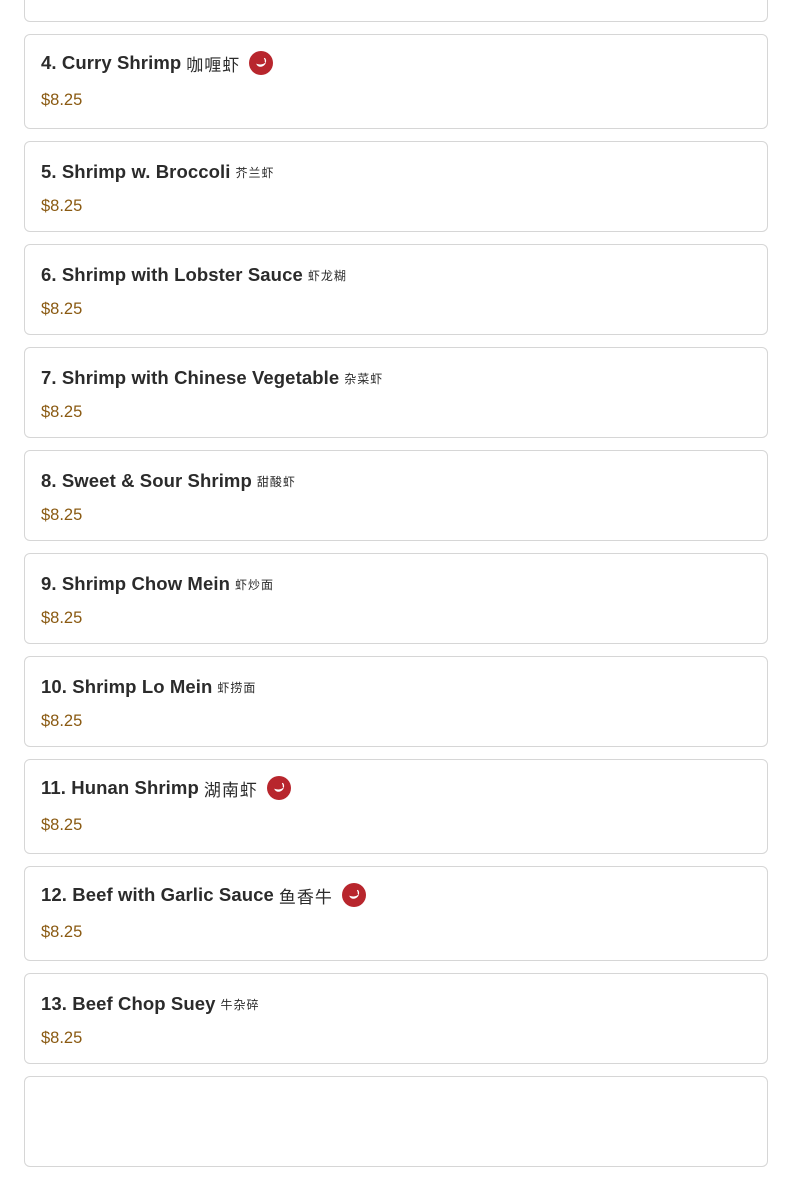  Describe the element at coordinates (172, 274) in the screenshot. I see `menu-item-name: 6. Shrimp with Lobster Sauce` at that location.